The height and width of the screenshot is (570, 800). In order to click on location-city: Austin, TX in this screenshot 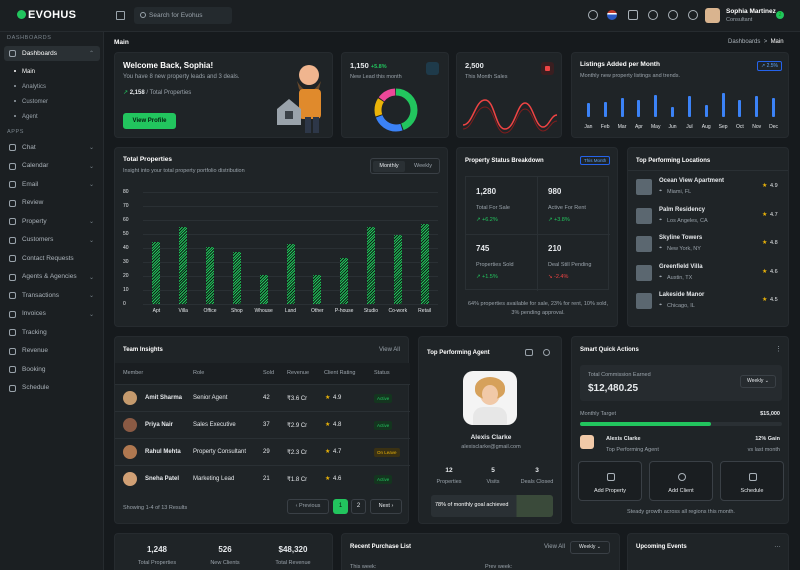, I will do `click(680, 277)`.